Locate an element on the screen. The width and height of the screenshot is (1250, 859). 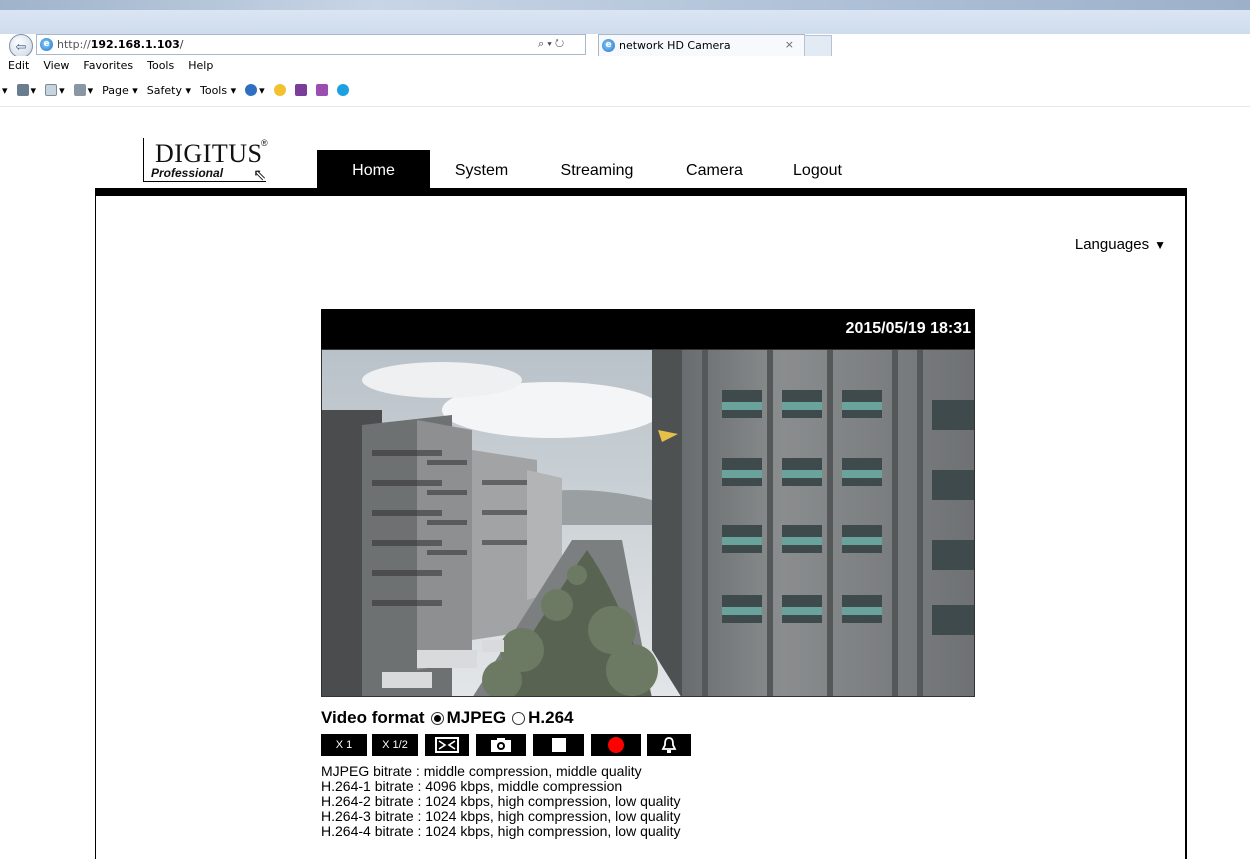
skype-button is located at coordinates (342, 90).